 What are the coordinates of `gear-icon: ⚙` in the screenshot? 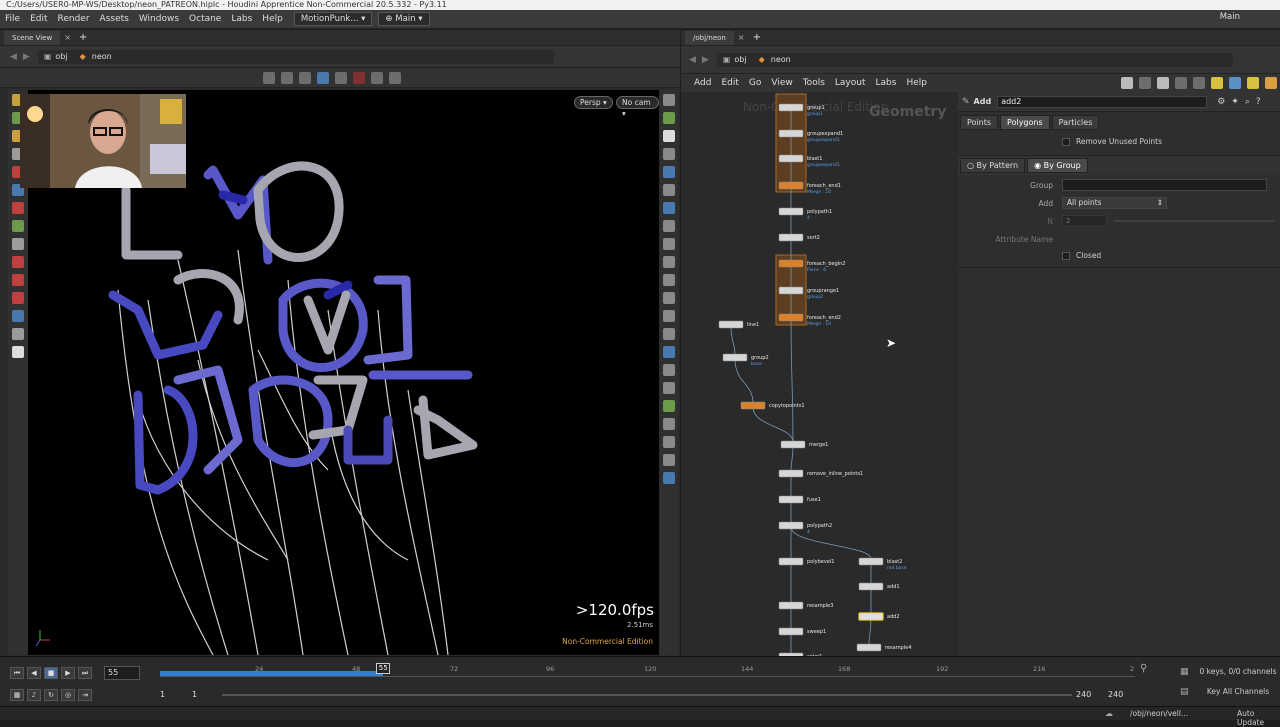 It's located at (1221, 102).